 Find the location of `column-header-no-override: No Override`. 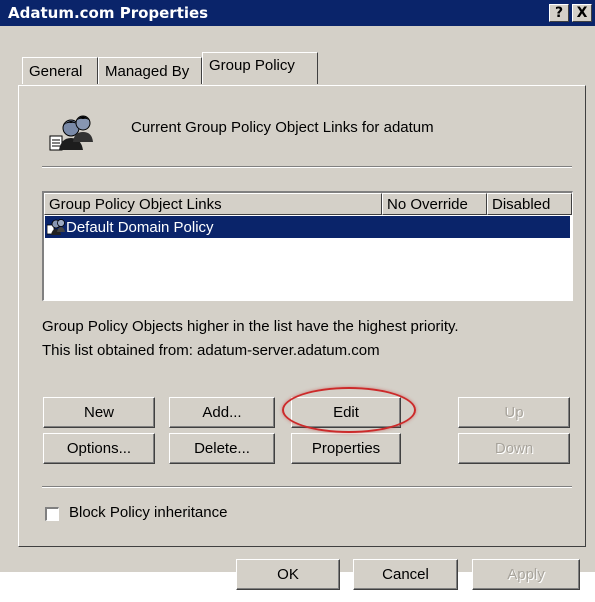

column-header-no-override: No Override is located at coordinates (434, 204).